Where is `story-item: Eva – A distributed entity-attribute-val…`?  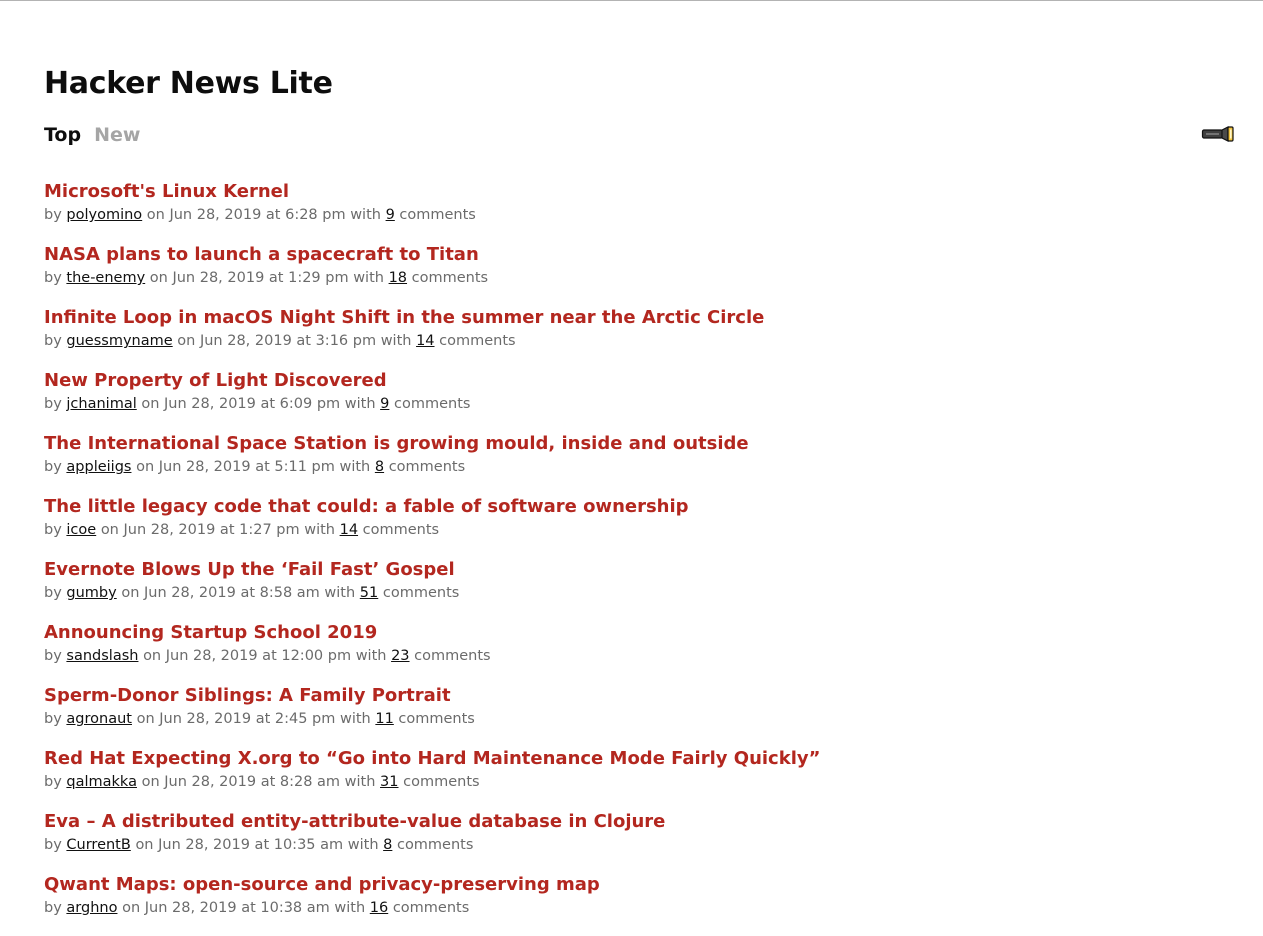
story-item: Eva – A distributed entity-attribute-val… is located at coordinates (594, 841).